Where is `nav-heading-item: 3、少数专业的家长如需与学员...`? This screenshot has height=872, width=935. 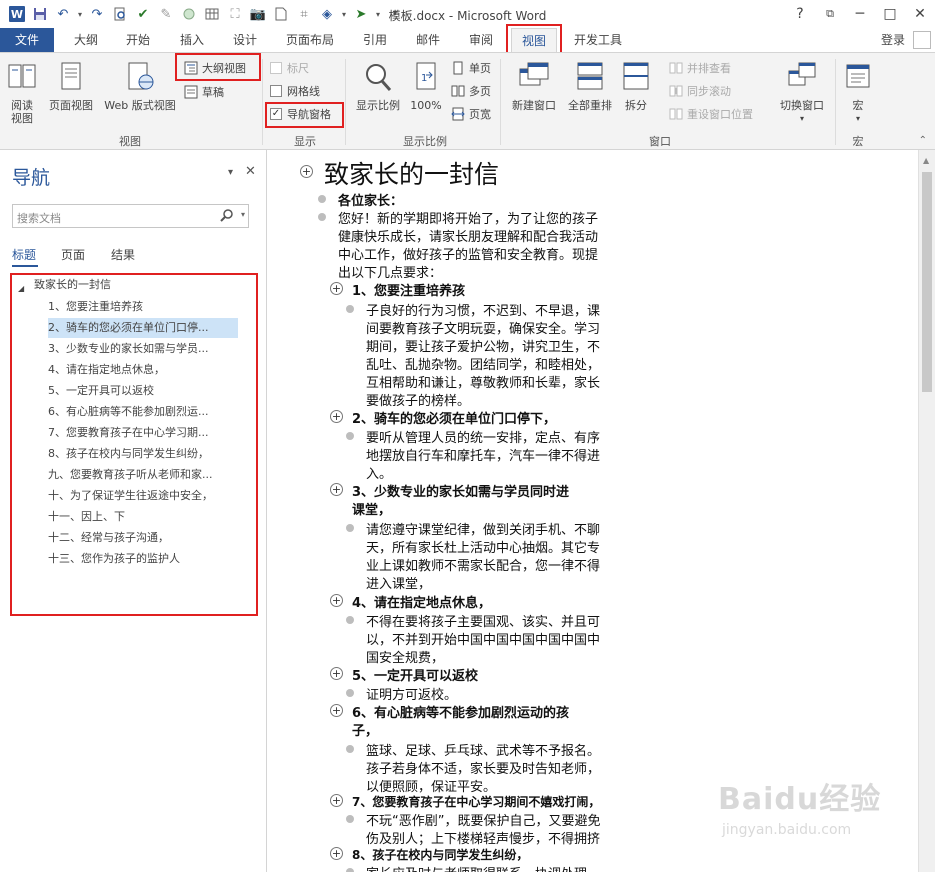
nav-heading-item: 3、少数专业的家长如需与学员... is located at coordinates (143, 349).